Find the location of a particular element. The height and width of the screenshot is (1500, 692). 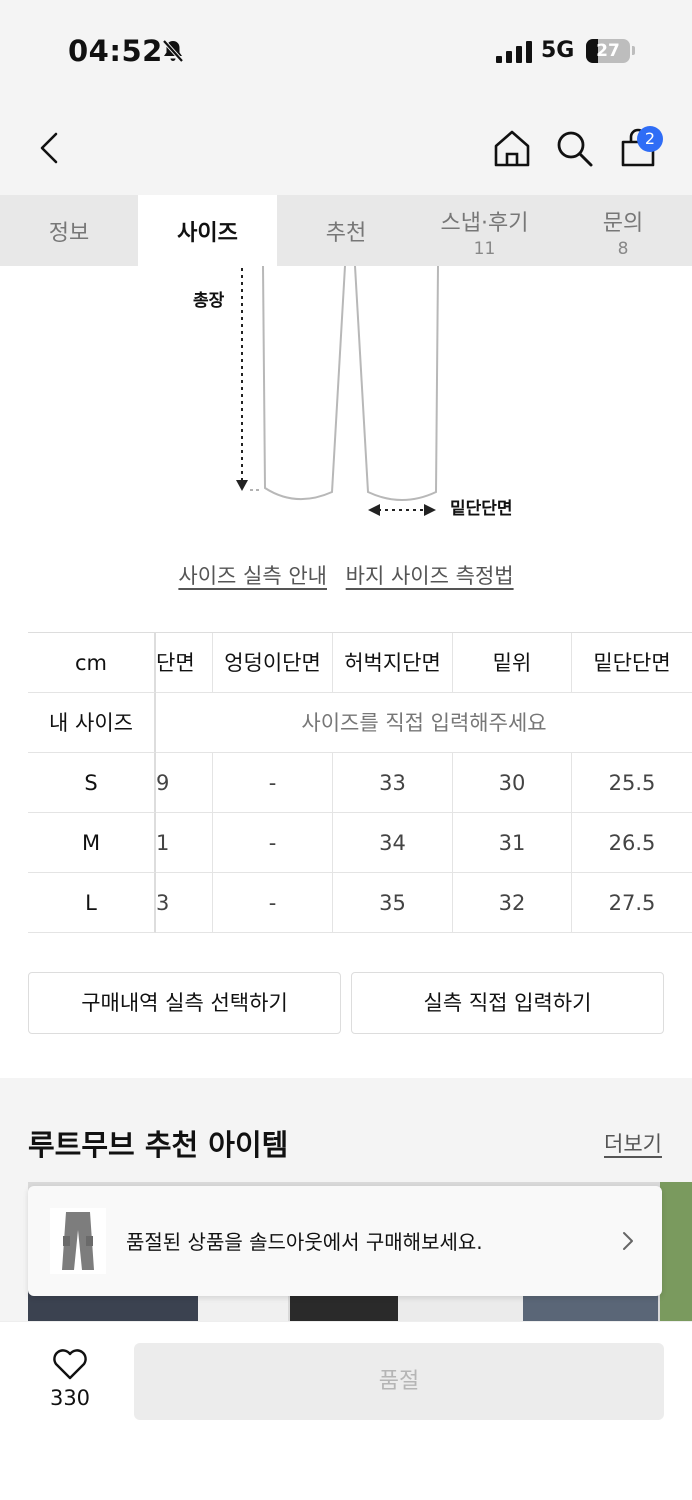

table-cell: 9 is located at coordinates (184, 783).